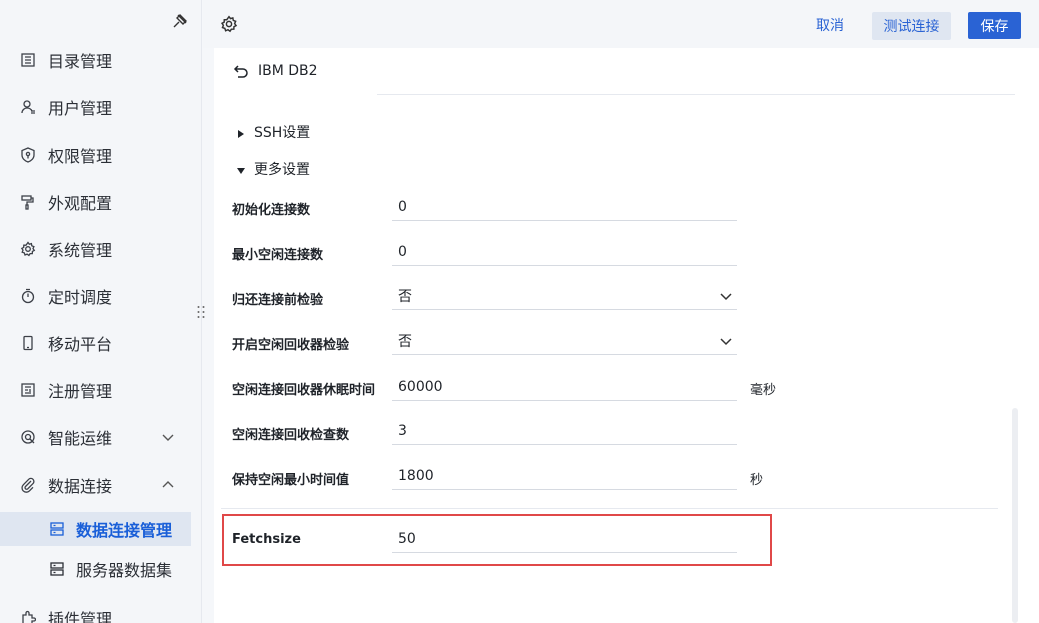  Describe the element at coordinates (201, 312) in the screenshot. I see `resize-handle-icon` at that location.